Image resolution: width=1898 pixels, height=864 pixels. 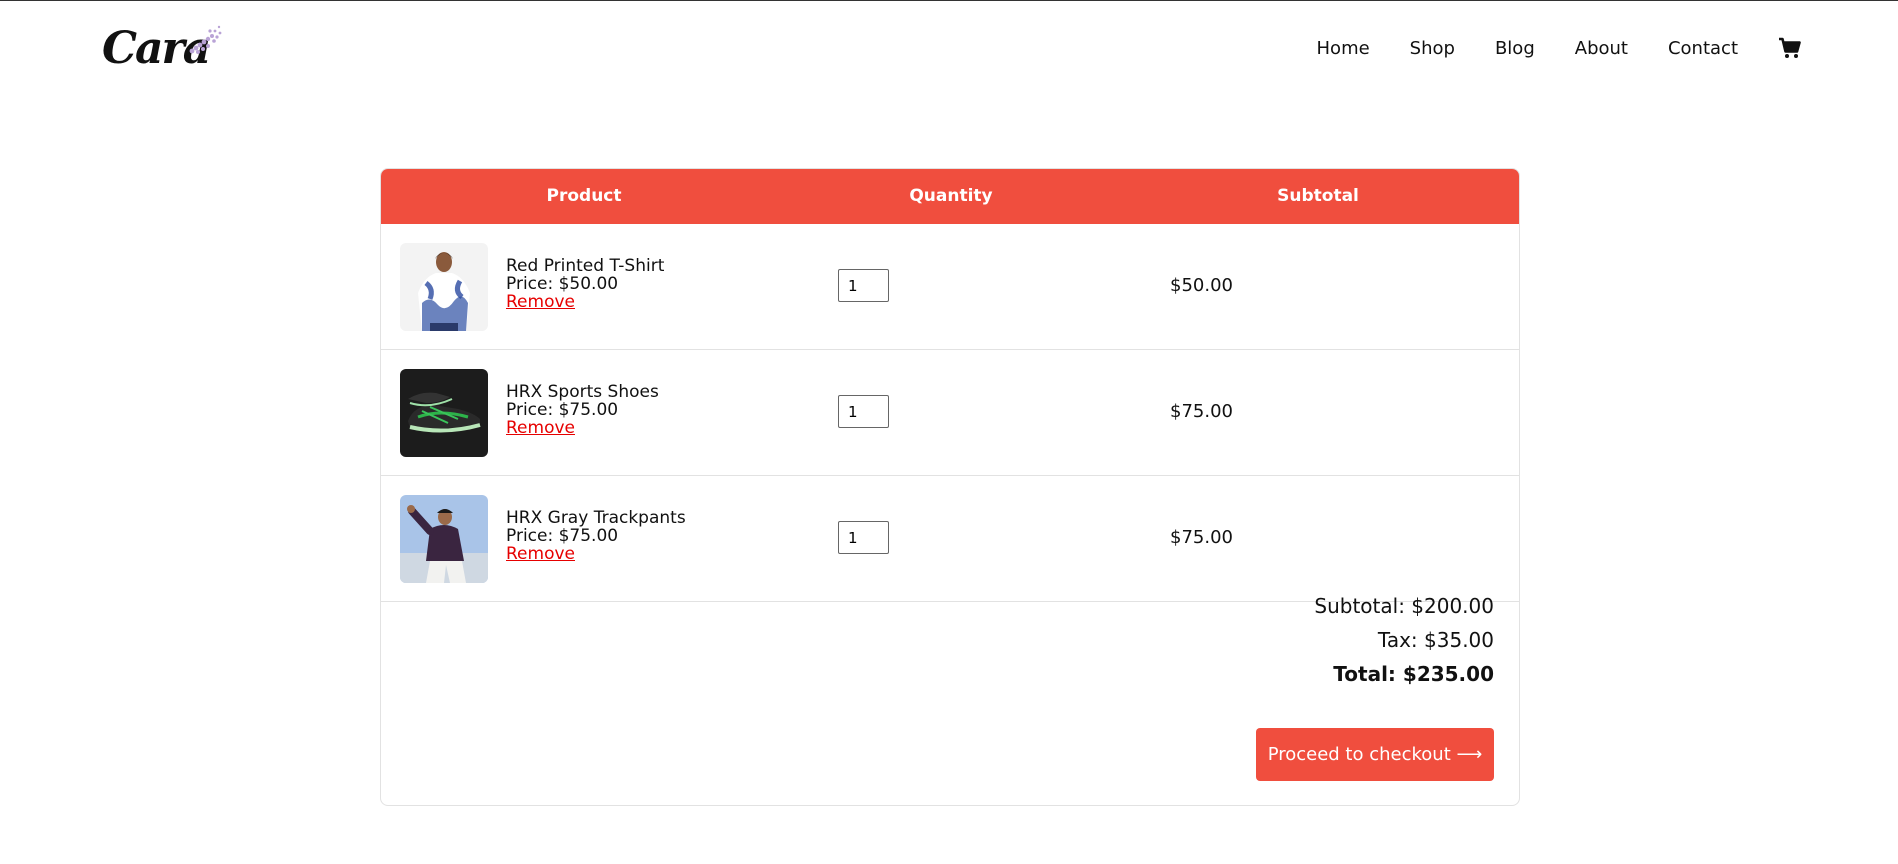 I want to click on product-price: Price: $50.00, so click(x=562, y=284).